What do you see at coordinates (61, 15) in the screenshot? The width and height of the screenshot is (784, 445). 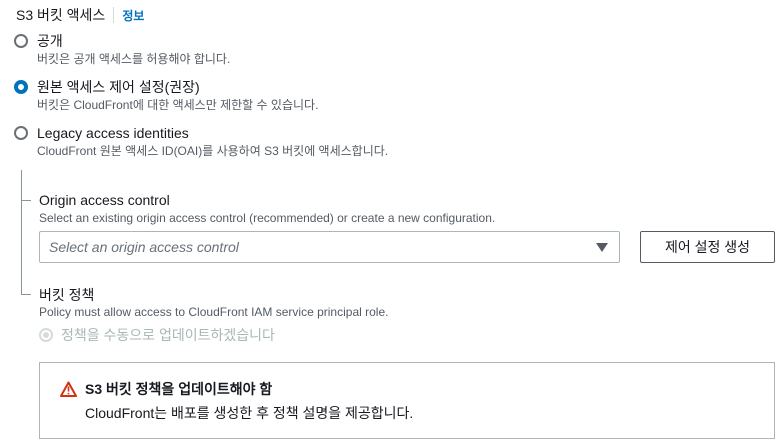 I see `section-title: S3 버킷 액세스` at bounding box center [61, 15].